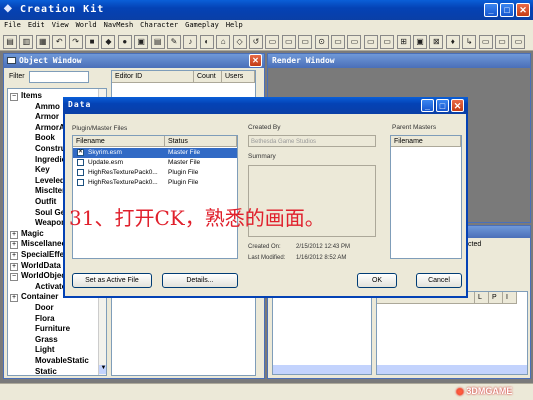 This screenshot has height=400, width=533. I want to click on toolbar-tool-icon: ✎, so click(174, 42).